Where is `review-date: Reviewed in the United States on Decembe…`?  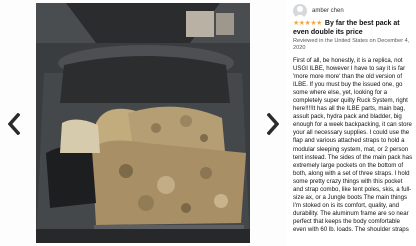
review-date: Reviewed in the United States on Decembe… is located at coordinates (351, 44).